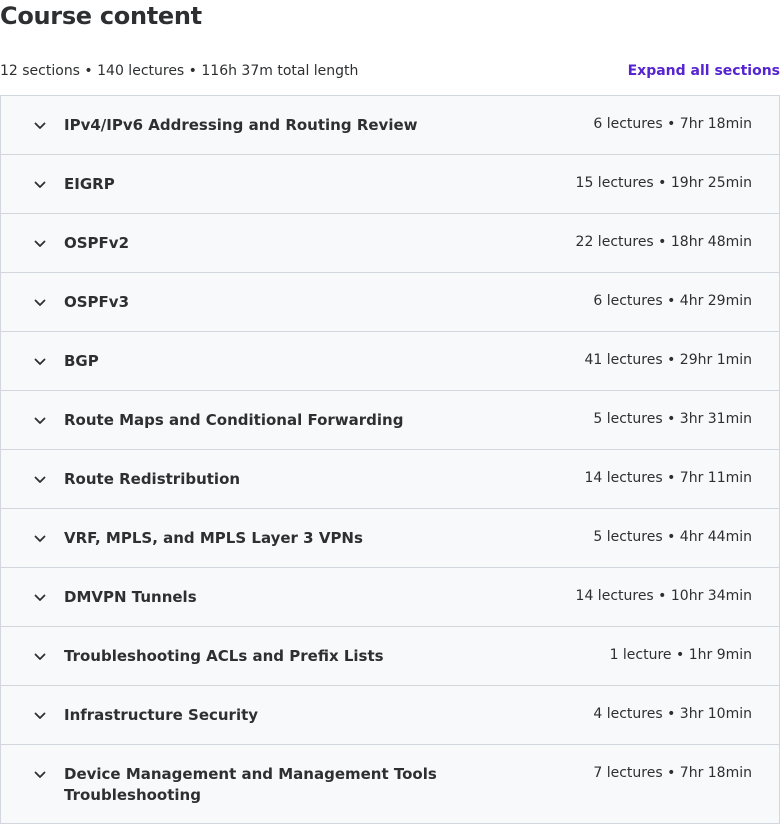 The image size is (780, 825). Describe the element at coordinates (224, 656) in the screenshot. I see `section-title: Troubleshooting ACLs and Prefix Lists` at that location.